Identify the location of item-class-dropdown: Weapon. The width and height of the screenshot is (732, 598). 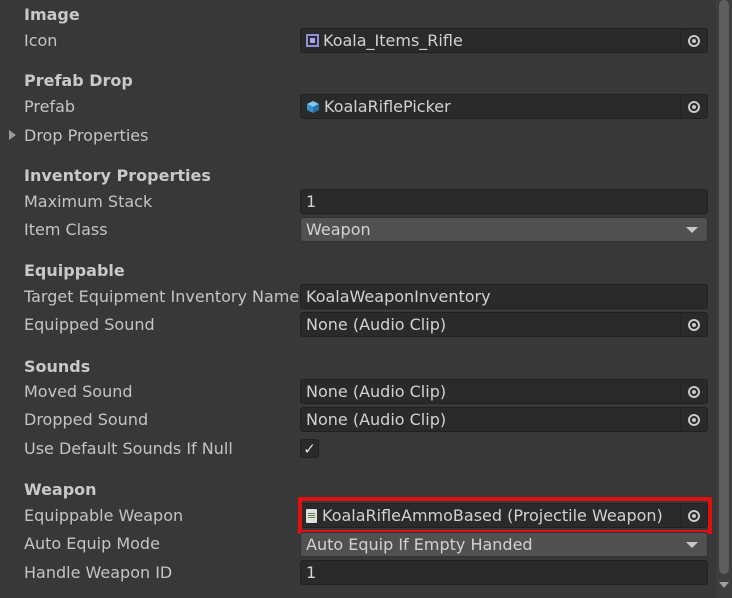
(504, 229).